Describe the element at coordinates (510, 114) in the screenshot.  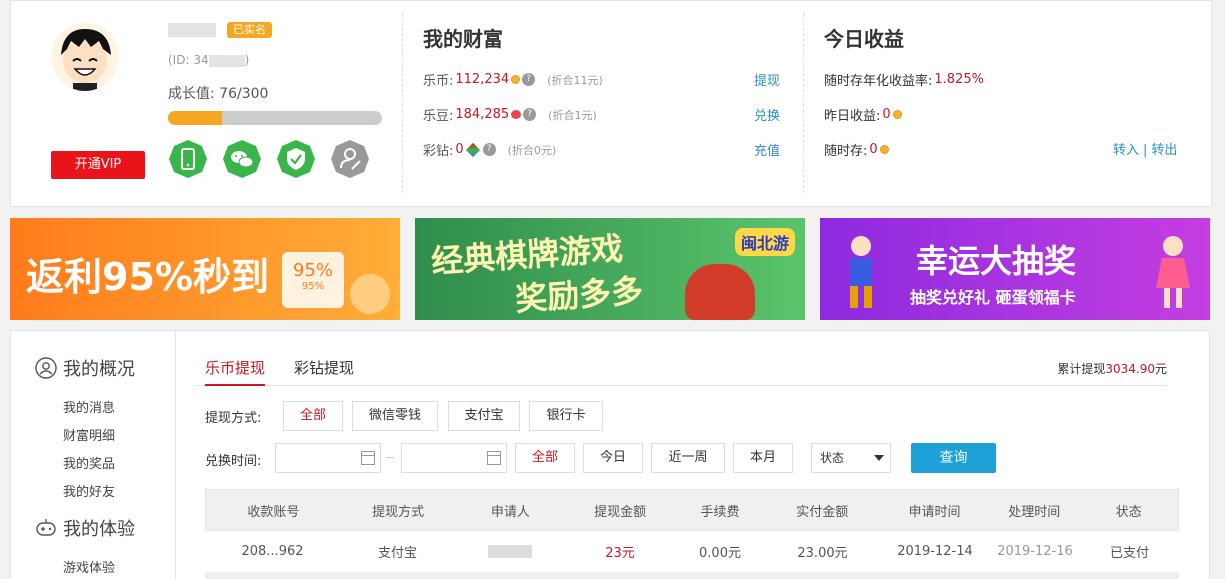
I see `wealth-row-ledou: 乐豆: 184,285 ? (折合1元)` at that location.